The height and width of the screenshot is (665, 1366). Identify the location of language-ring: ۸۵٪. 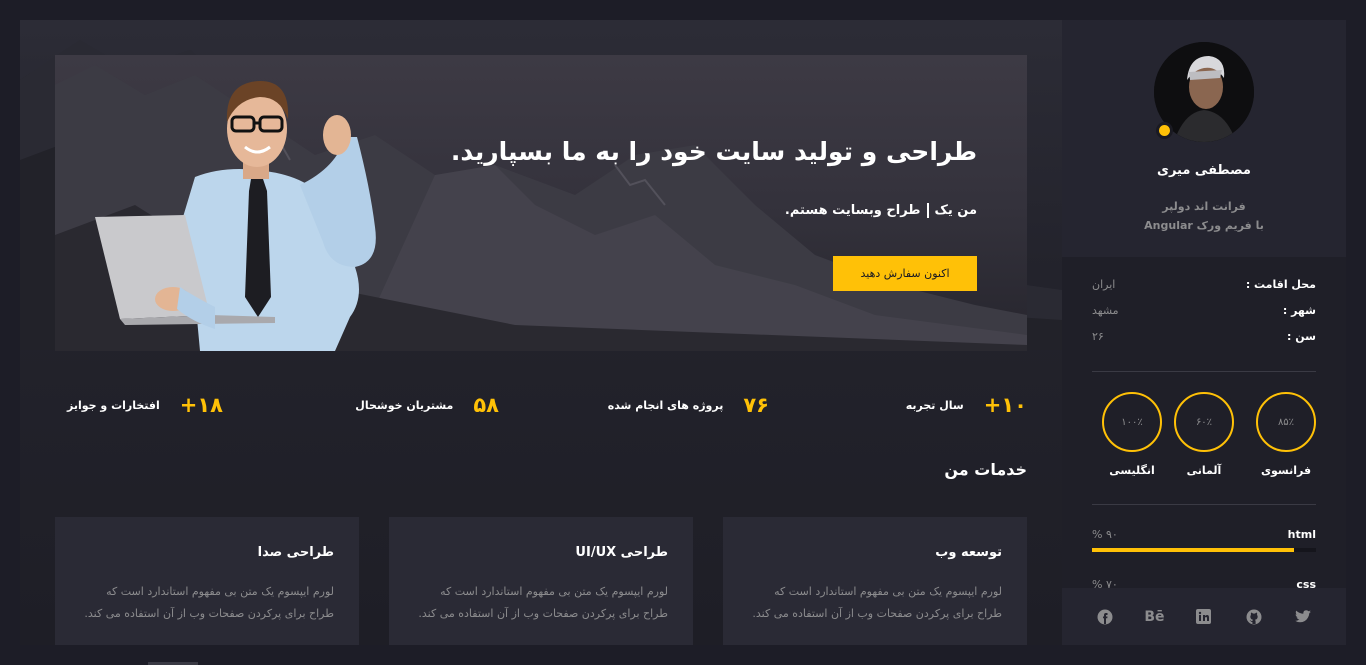
(1286, 422).